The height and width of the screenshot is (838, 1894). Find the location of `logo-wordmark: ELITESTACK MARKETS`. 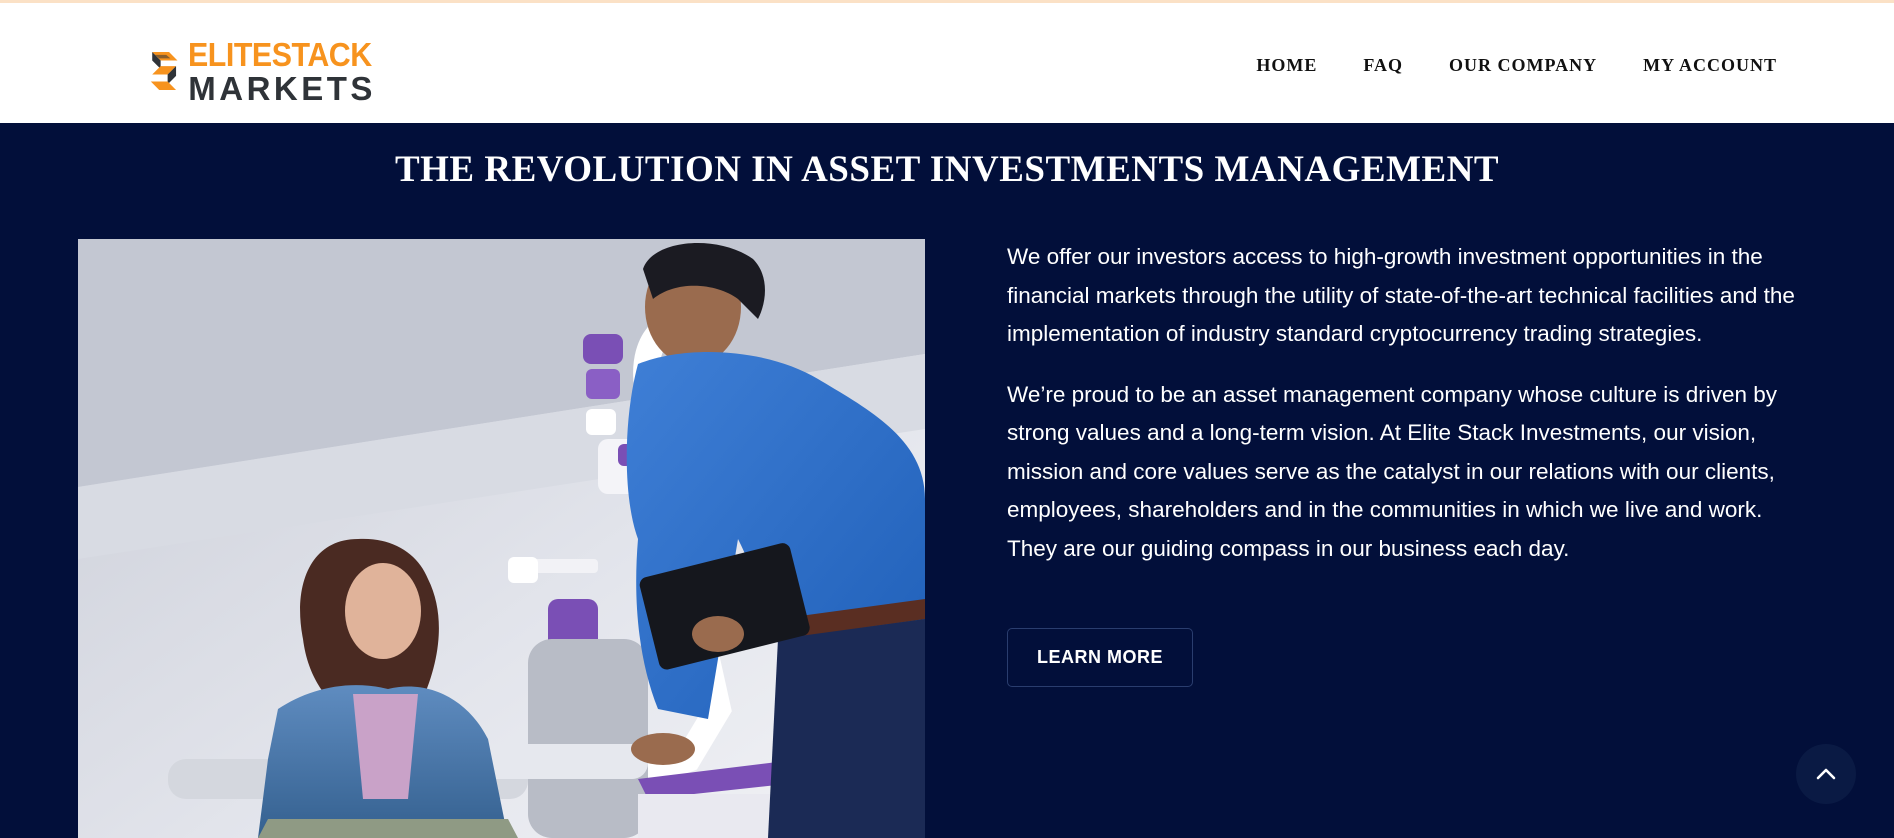

logo-wordmark: ELITESTACK MARKETS is located at coordinates (288, 71).